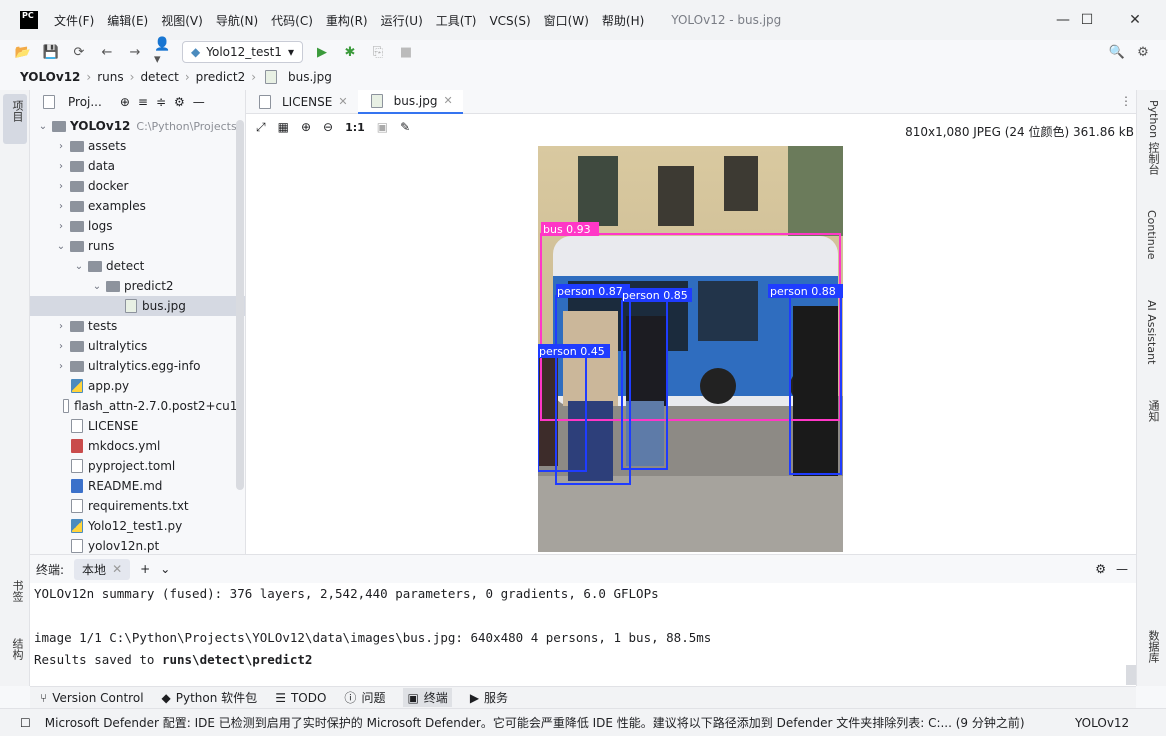 This screenshot has width=1166, height=736. Describe the element at coordinates (489, 697) in the screenshot. I see `tool-window-button: ▶ 服务` at that location.